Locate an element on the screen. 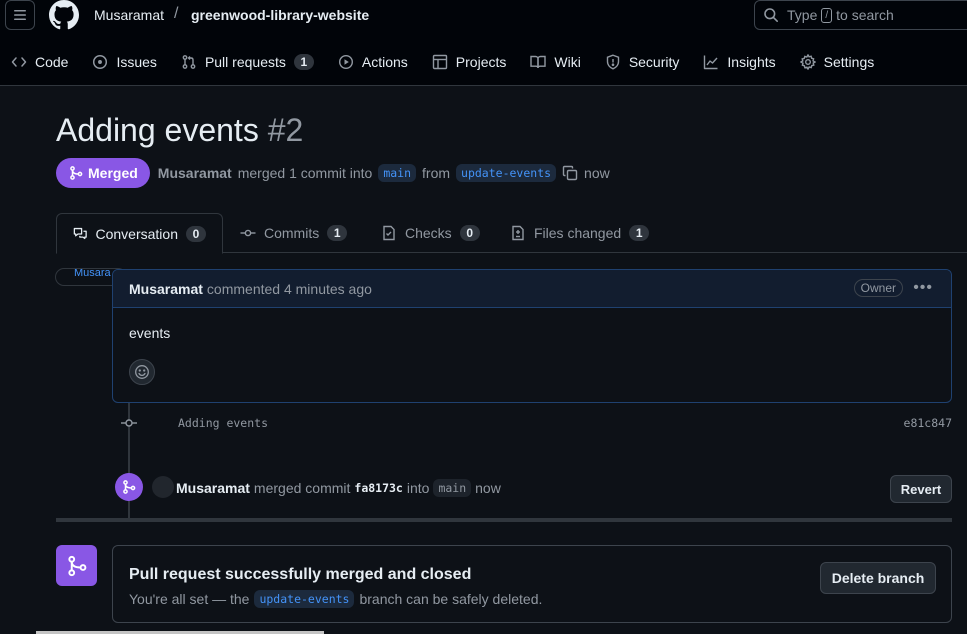  table-icon is located at coordinates (439, 62).